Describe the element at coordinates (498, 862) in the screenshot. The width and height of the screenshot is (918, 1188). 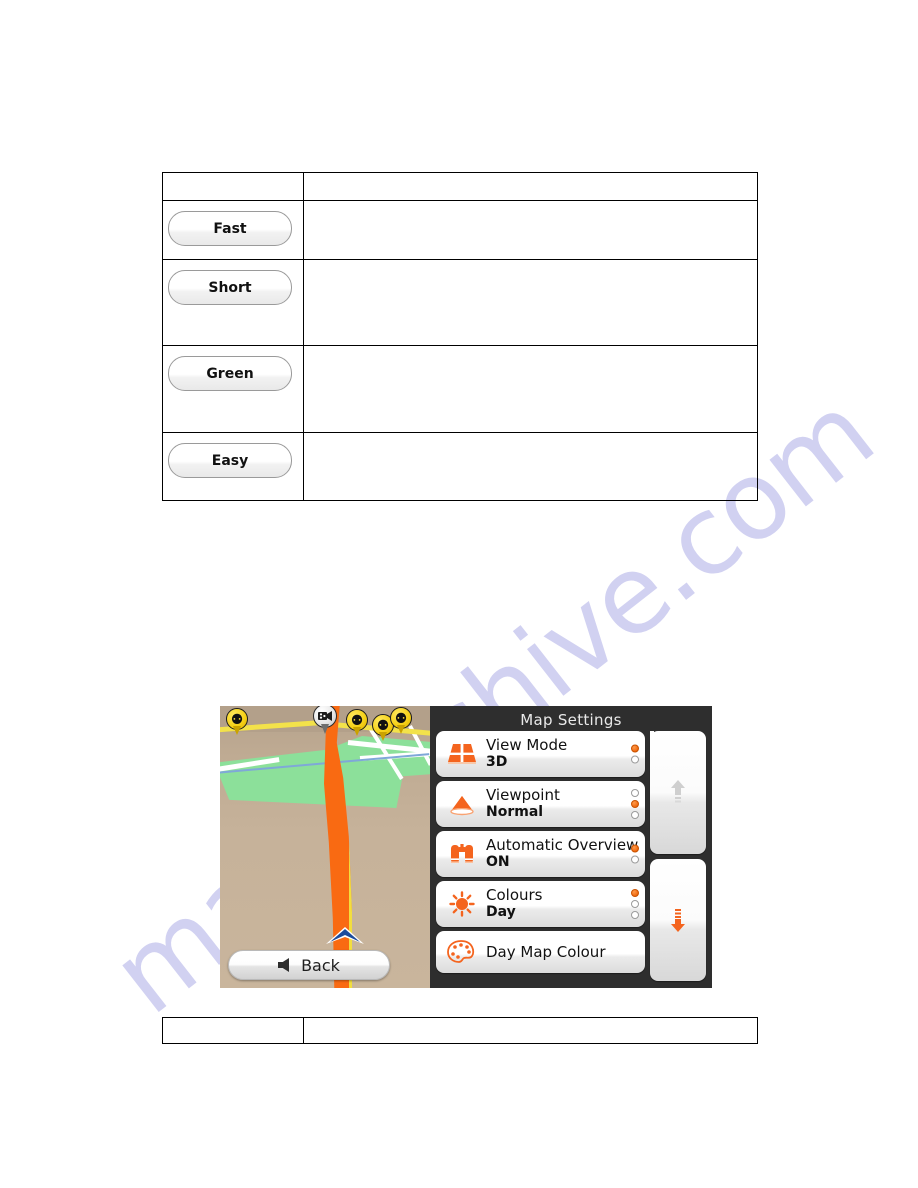
I see `row-value: ON` at that location.